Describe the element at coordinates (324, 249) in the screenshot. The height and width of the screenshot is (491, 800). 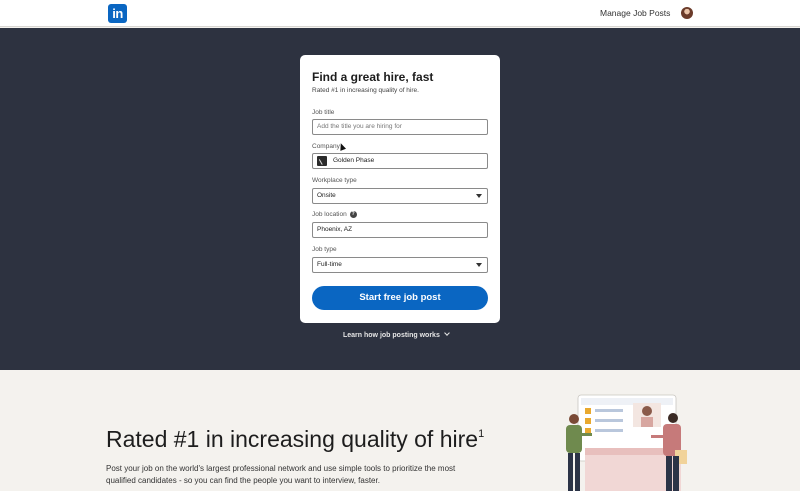
I see `job-type-label: Job type` at that location.